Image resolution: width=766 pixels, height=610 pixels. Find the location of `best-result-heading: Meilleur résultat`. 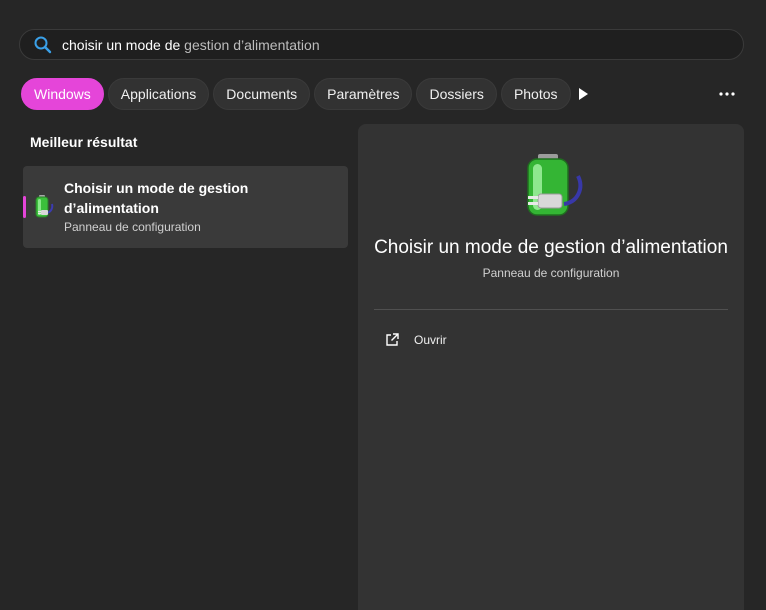

best-result-heading: Meilleur résultat is located at coordinates (84, 142).